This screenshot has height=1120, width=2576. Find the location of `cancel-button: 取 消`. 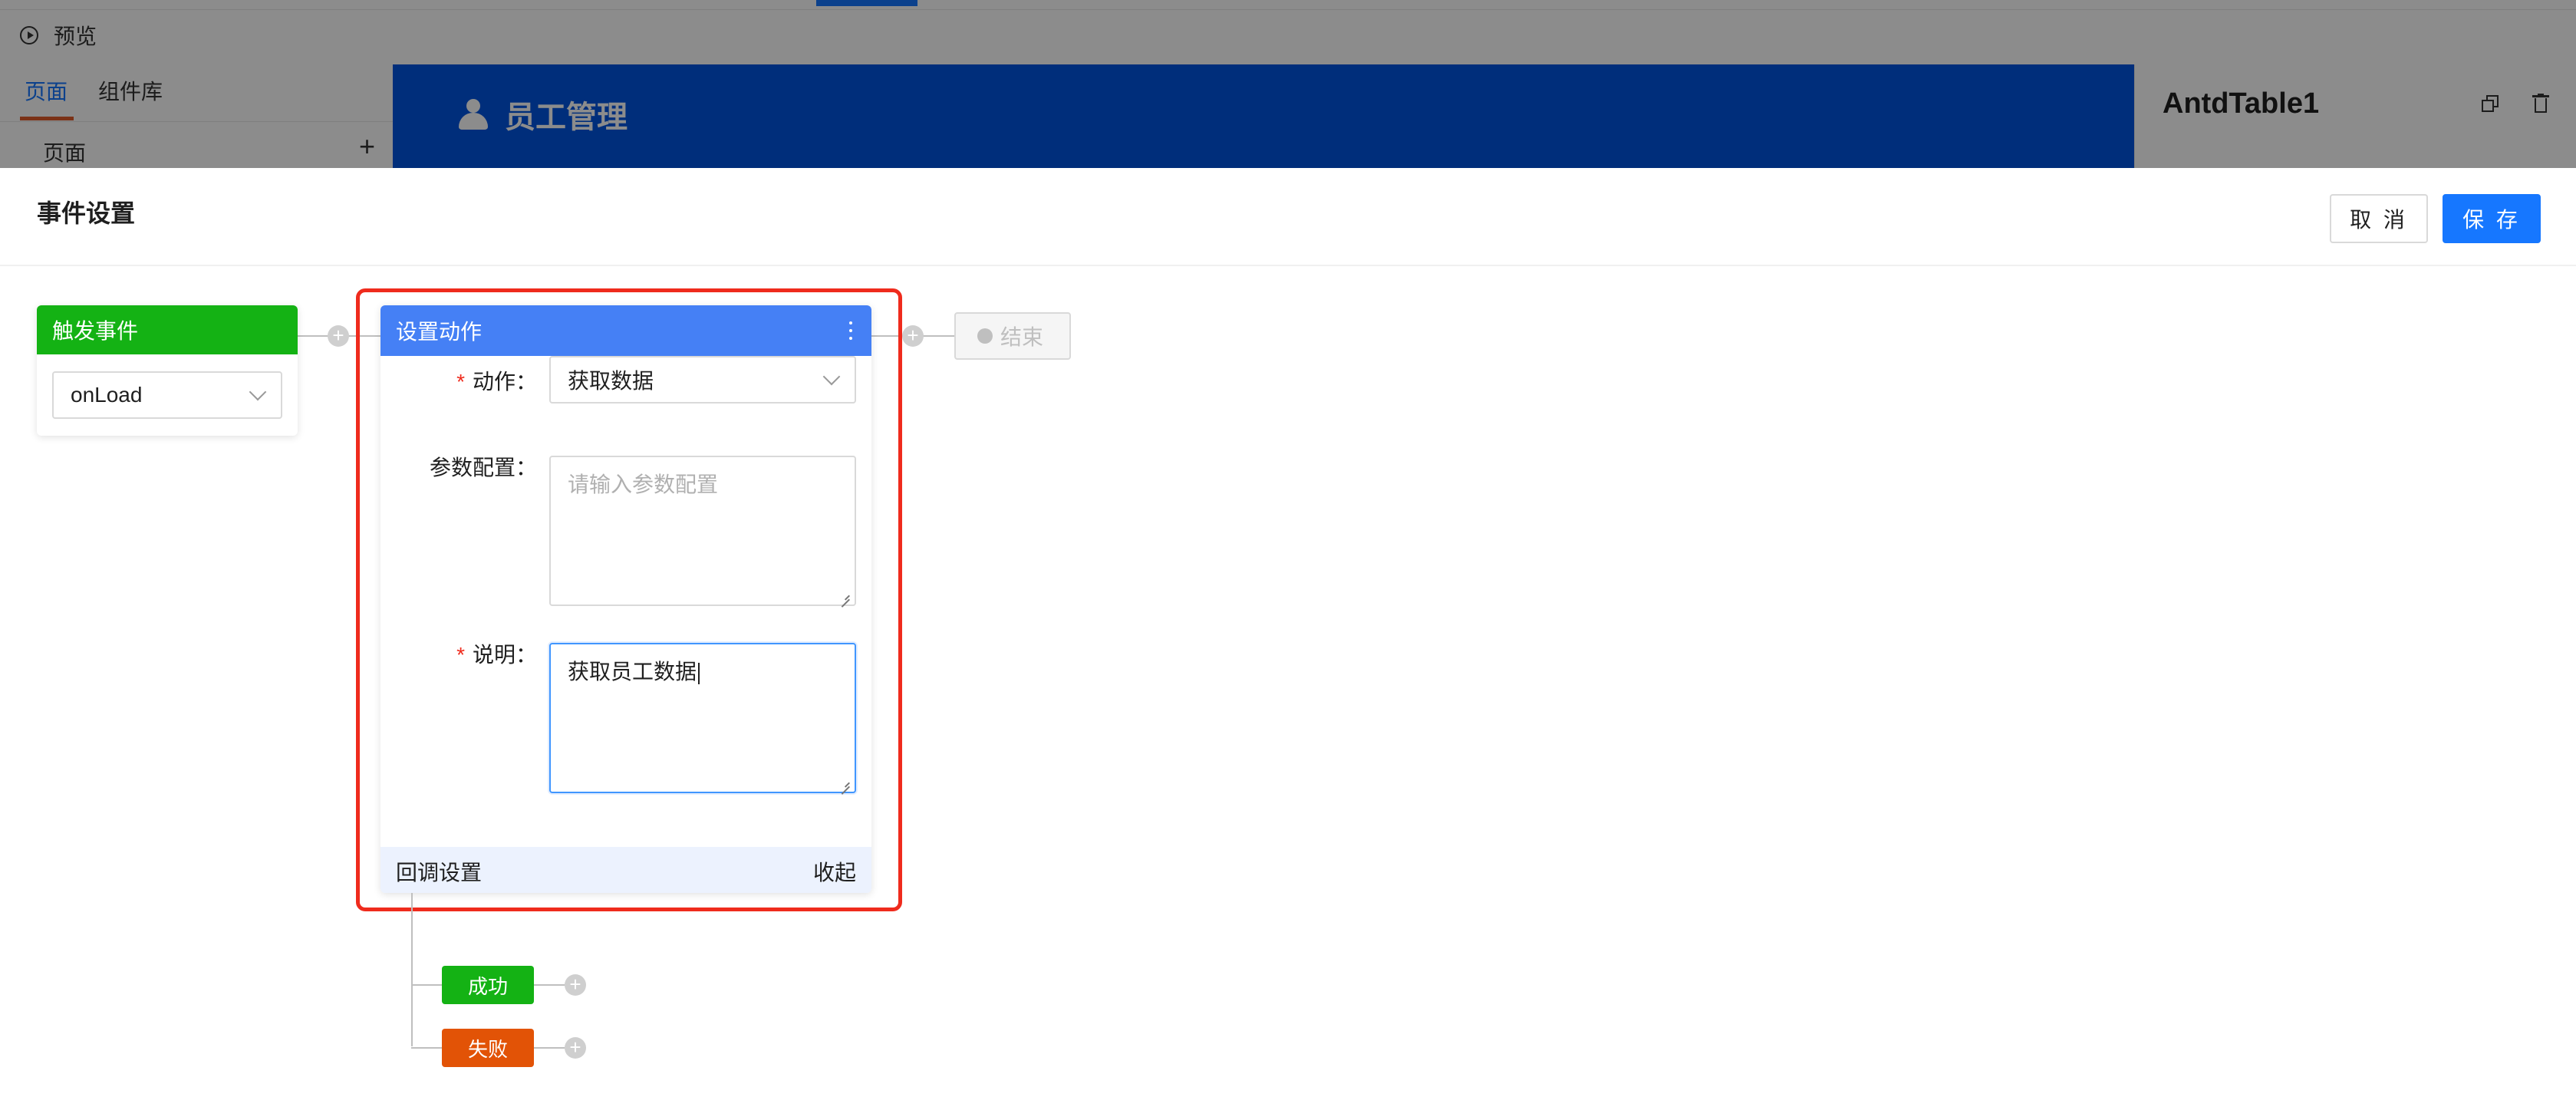

cancel-button: 取 消 is located at coordinates (2379, 218).